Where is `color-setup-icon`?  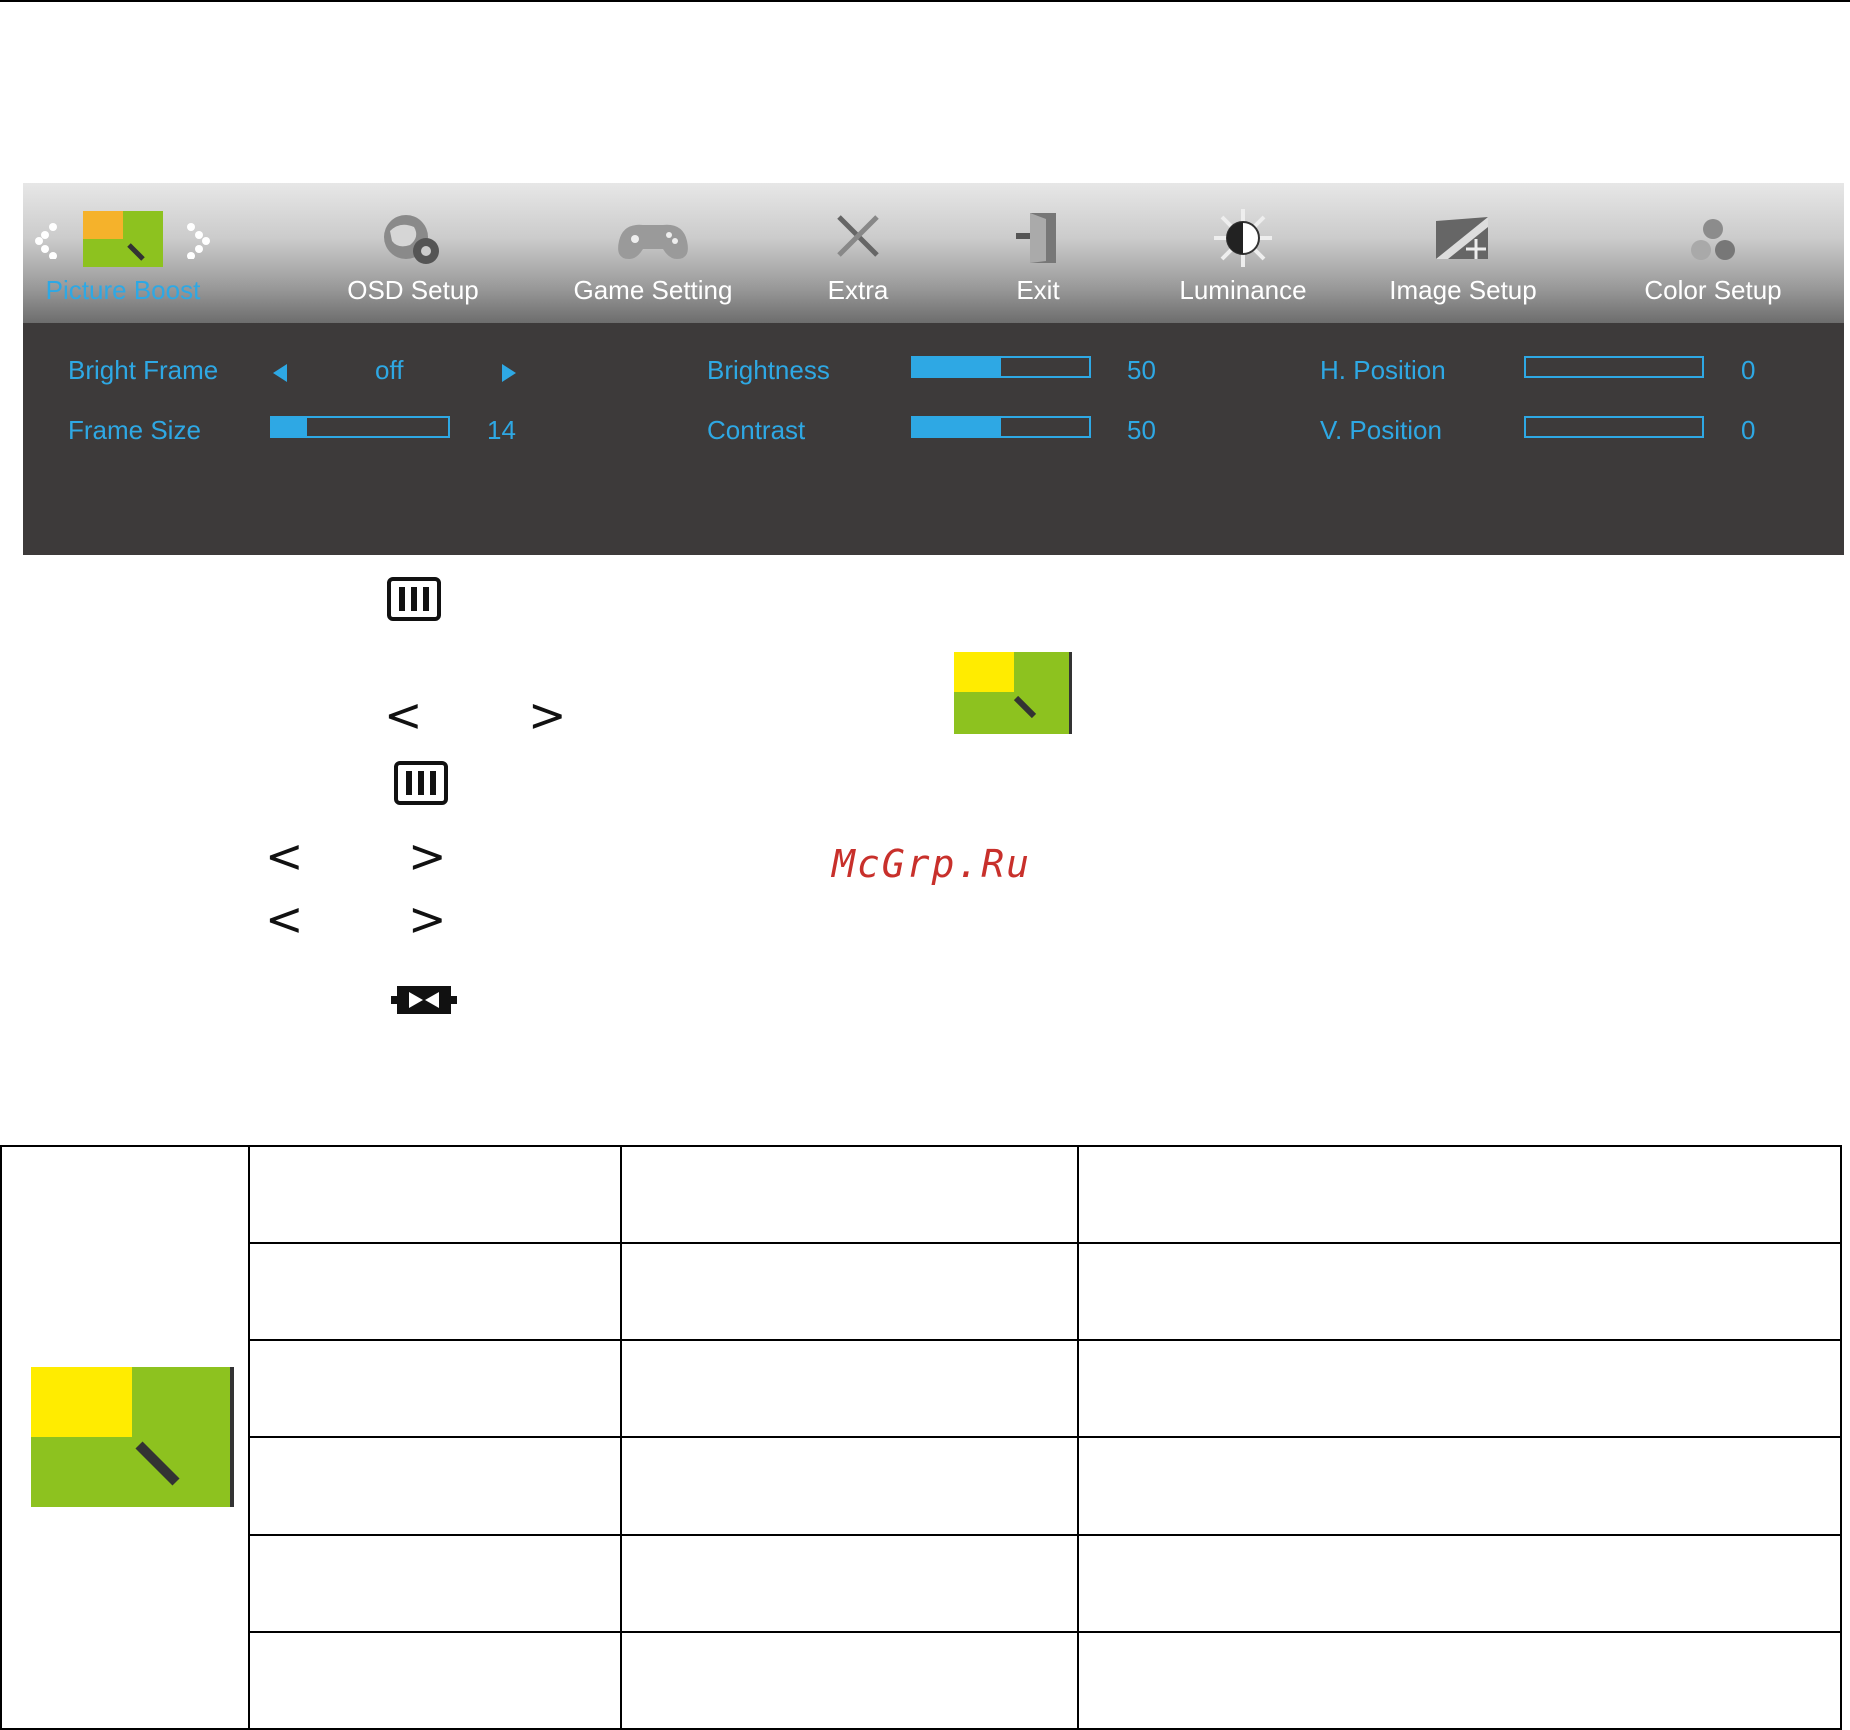 color-setup-icon is located at coordinates (1713, 239).